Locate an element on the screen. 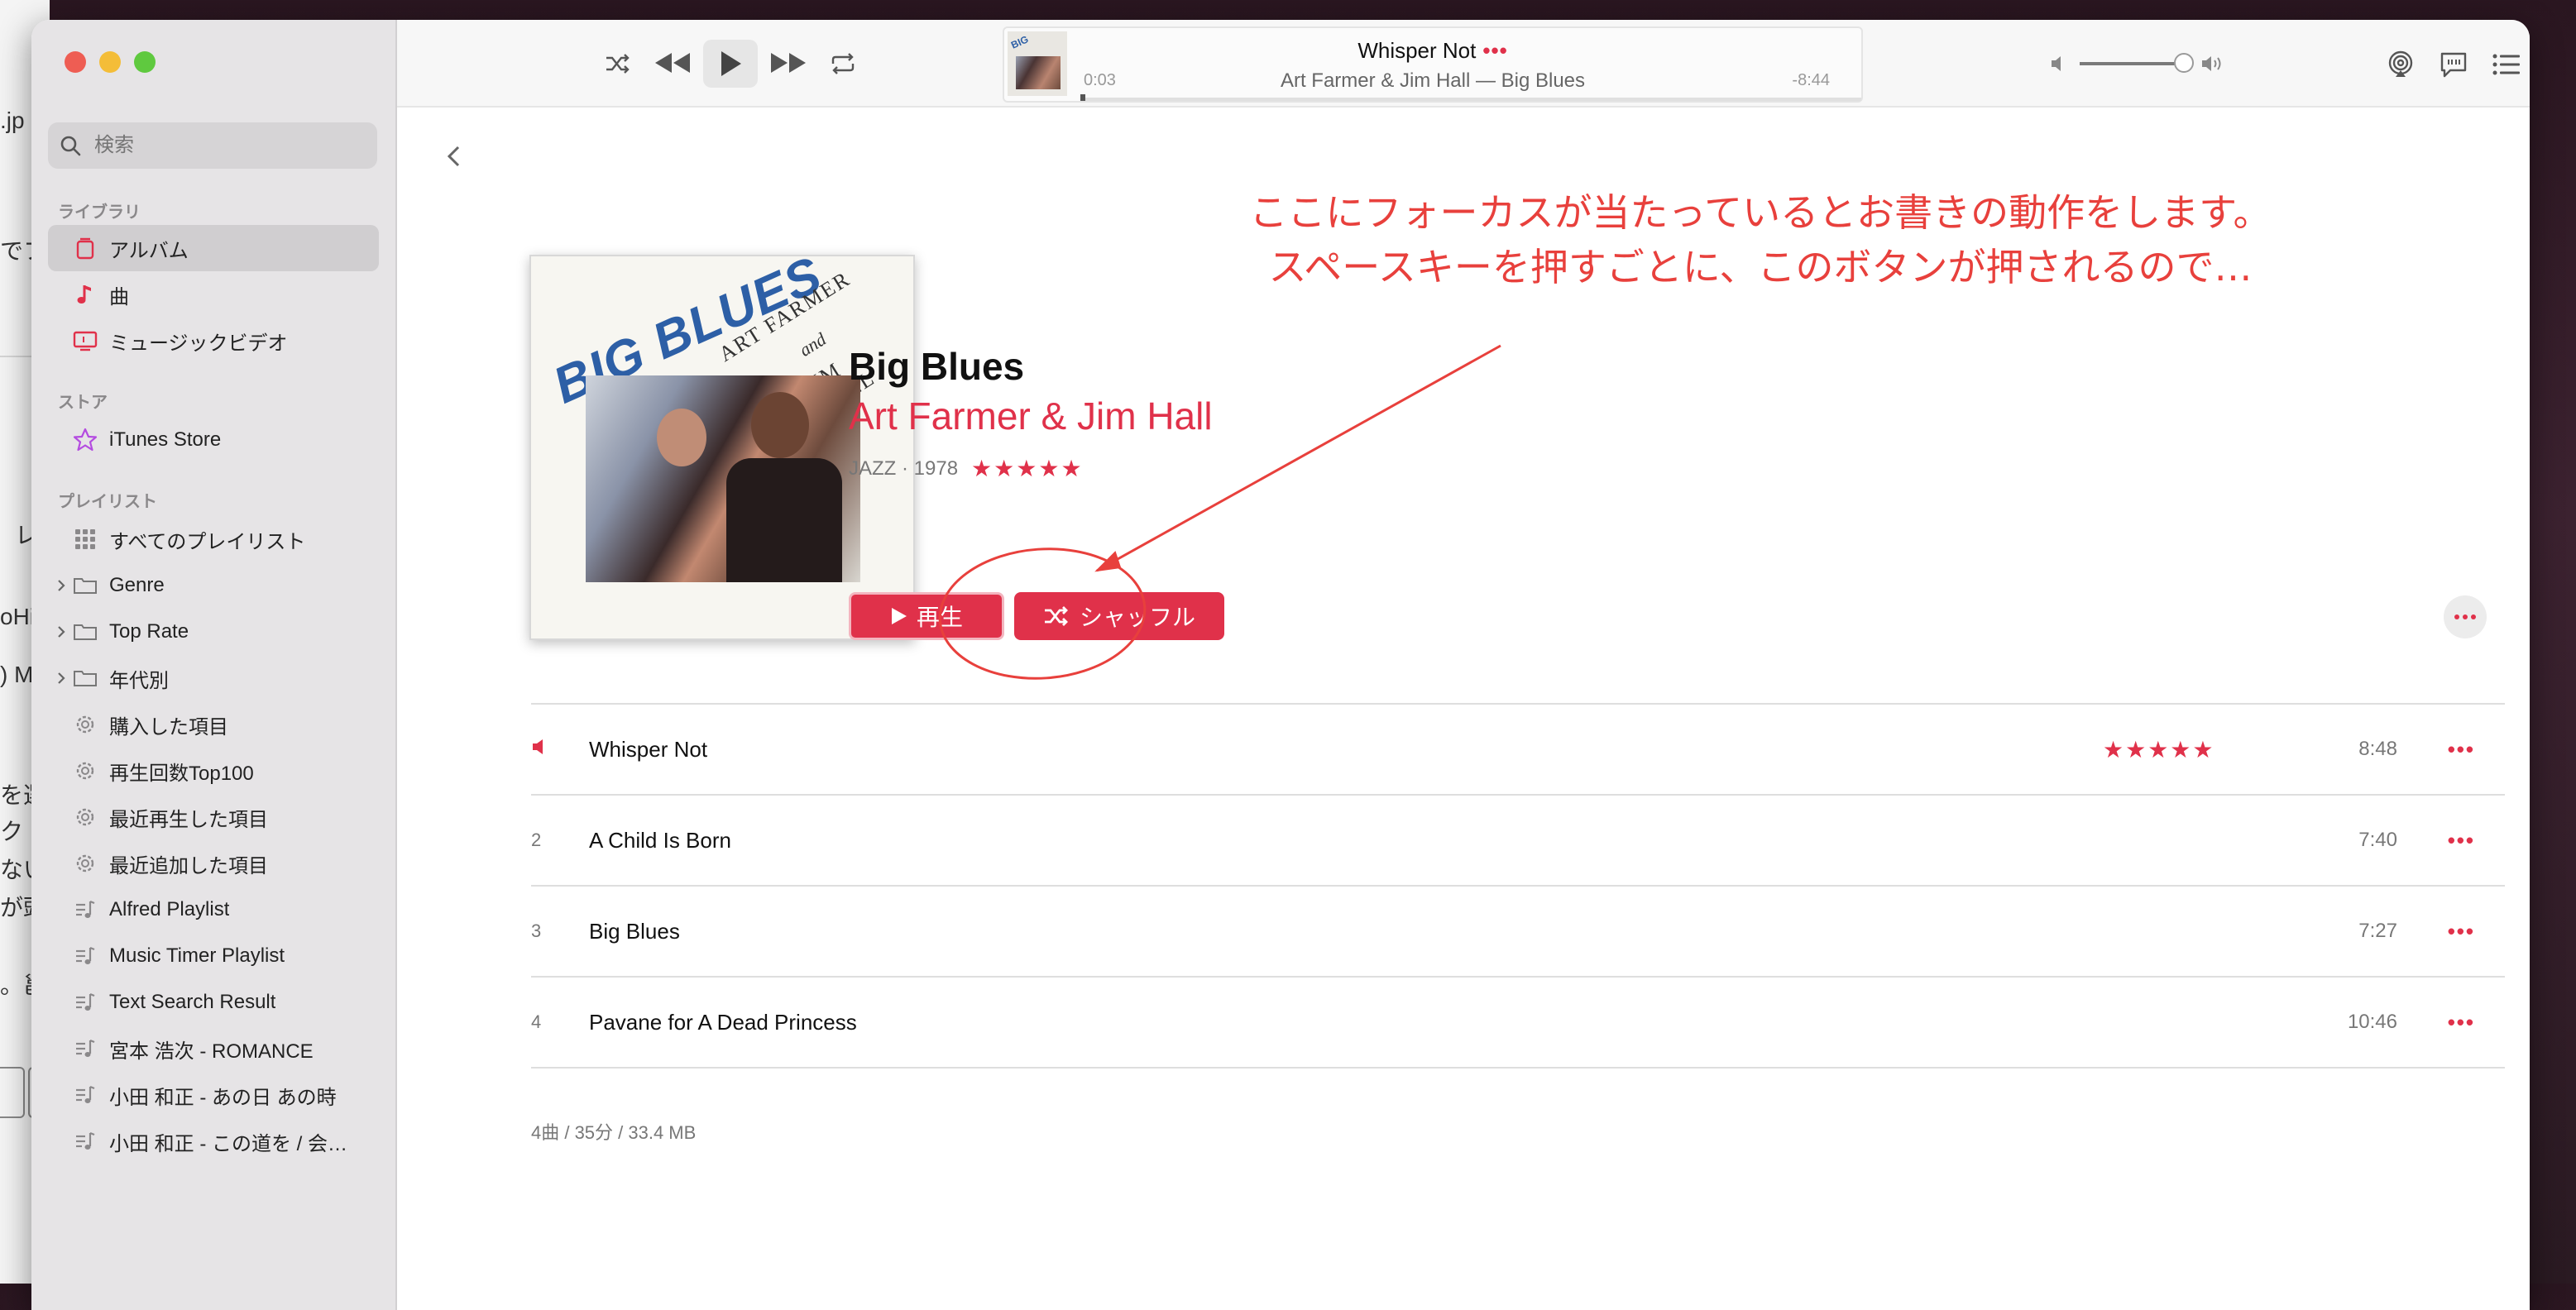 Image resolution: width=2576 pixels, height=1310 pixels. sidebar-item-recently-played: 最近再生した項目 is located at coordinates (214, 817).